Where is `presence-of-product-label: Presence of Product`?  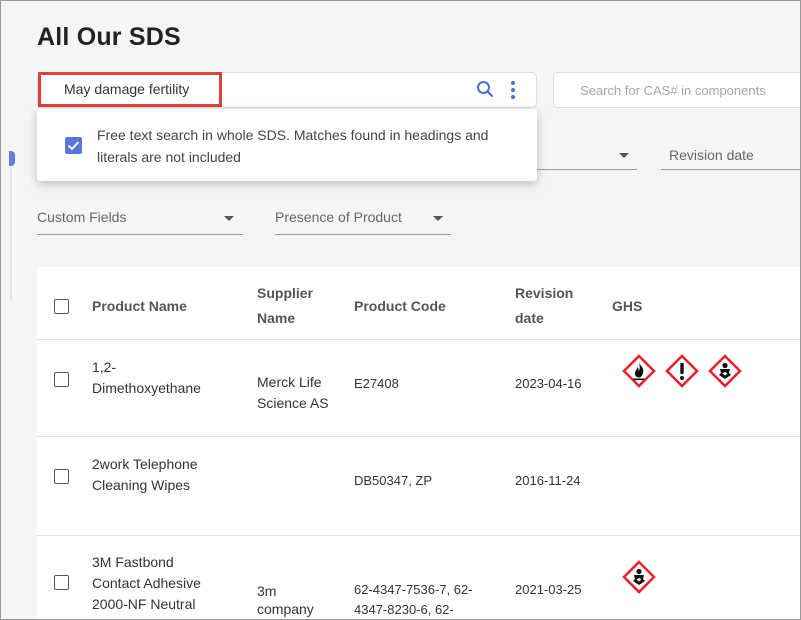 presence-of-product-label: Presence of Product is located at coordinates (338, 217).